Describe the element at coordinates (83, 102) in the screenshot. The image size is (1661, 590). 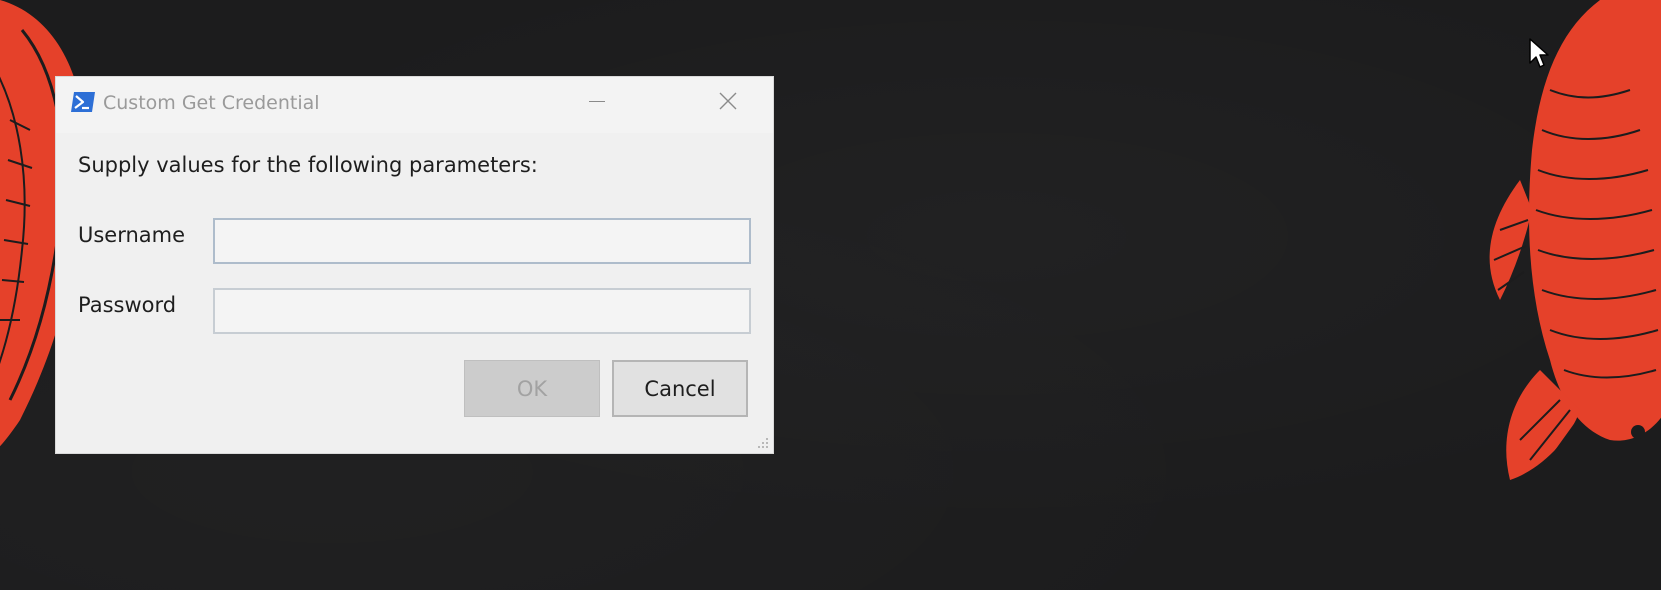
I see `powershell-icon` at that location.